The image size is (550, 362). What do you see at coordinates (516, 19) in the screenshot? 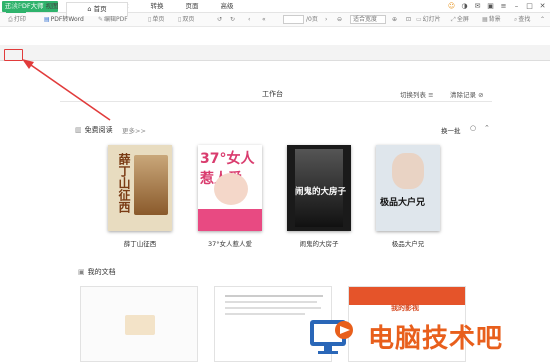
I see `search-icon: ⌕` at bounding box center [516, 19].